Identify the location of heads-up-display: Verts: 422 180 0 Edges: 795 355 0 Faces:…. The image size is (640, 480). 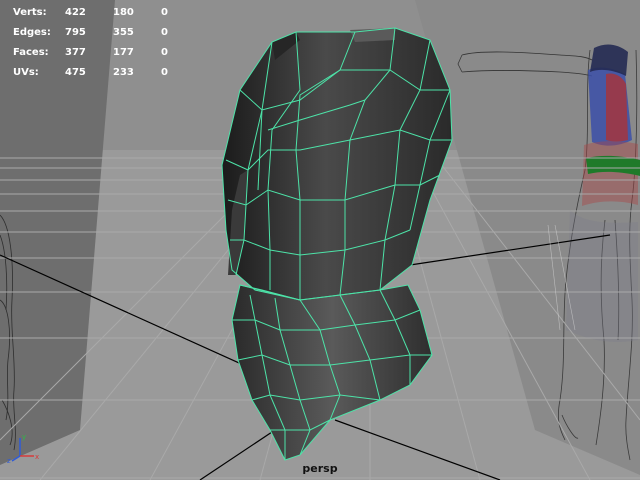
(102, 43).